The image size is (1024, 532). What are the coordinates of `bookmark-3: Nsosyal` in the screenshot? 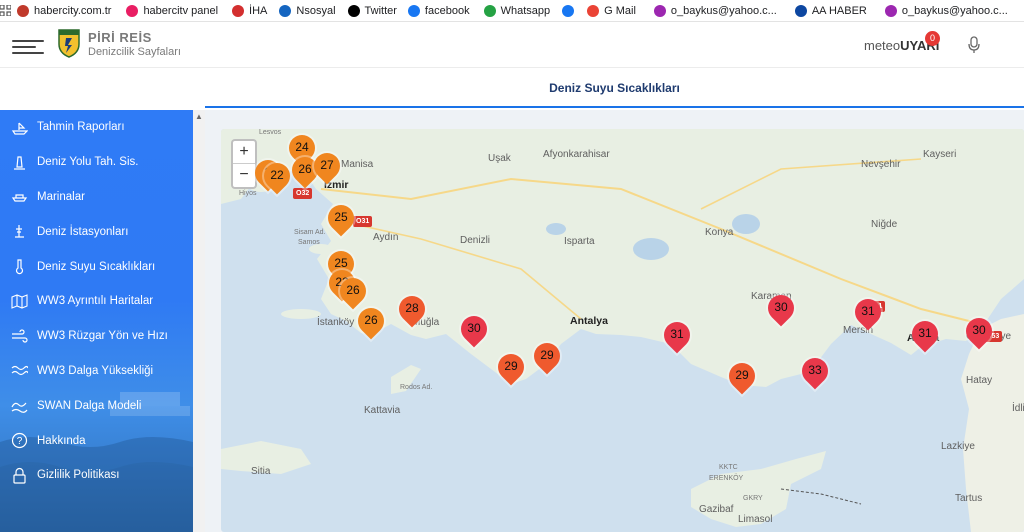 It's located at (307, 10).